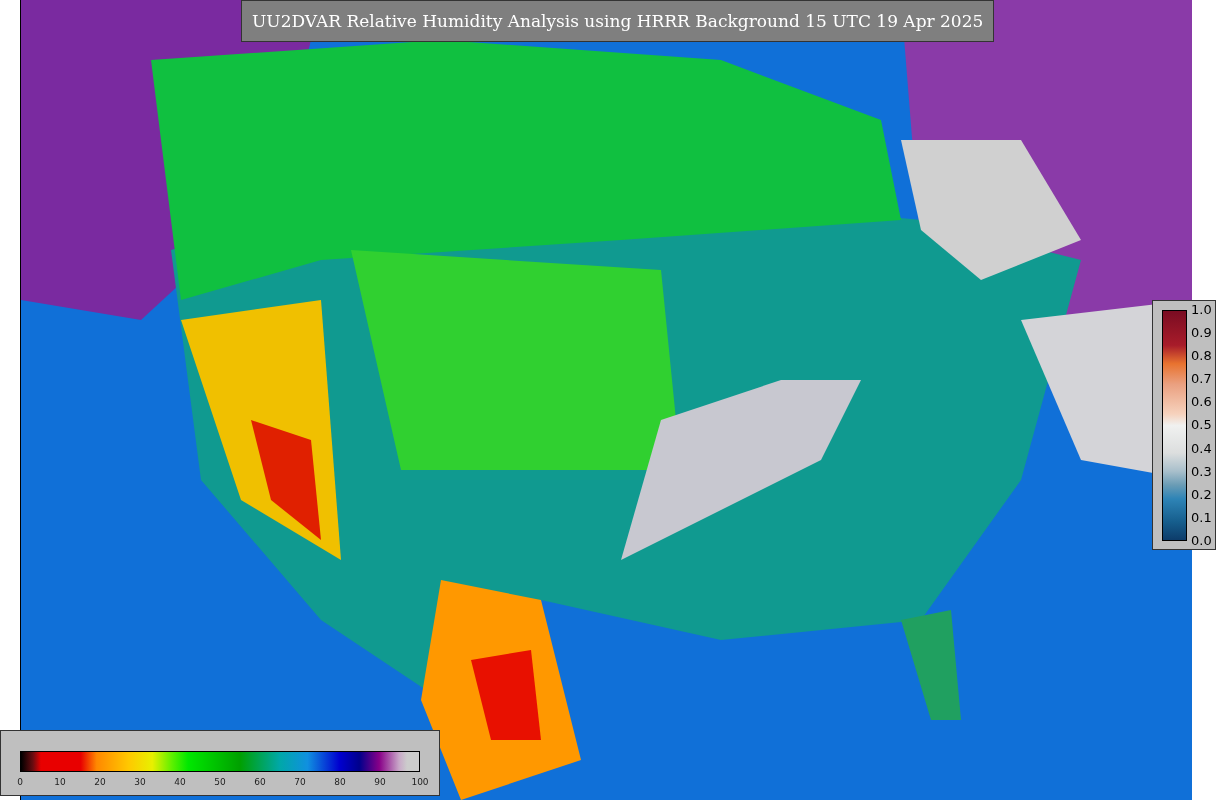  I want to click on scale-label: 1.0, so click(1201, 310).